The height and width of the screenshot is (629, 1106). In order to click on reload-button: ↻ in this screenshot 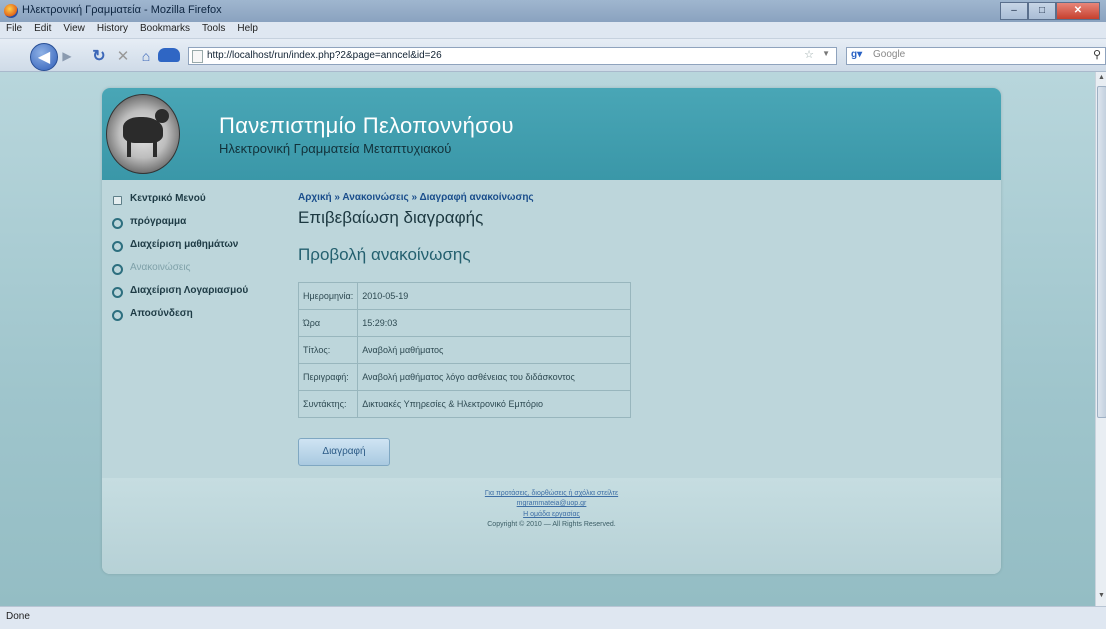, I will do `click(99, 56)`.